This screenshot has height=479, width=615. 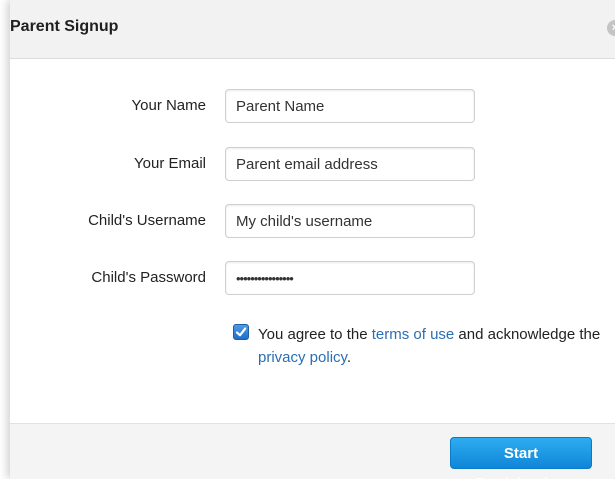 What do you see at coordinates (315, 334) in the screenshot?
I see `agreement-text-1: You agree to the` at bounding box center [315, 334].